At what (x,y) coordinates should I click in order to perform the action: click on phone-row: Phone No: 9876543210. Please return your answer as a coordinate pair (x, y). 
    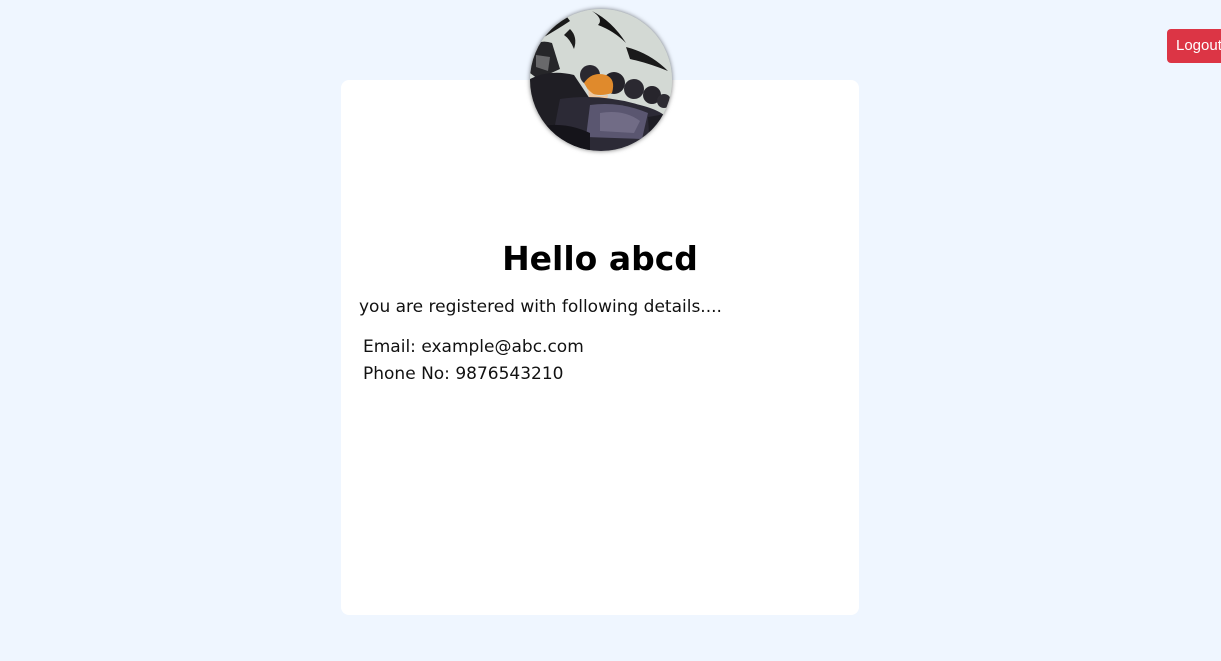
    Looking at the image, I should click on (473, 374).